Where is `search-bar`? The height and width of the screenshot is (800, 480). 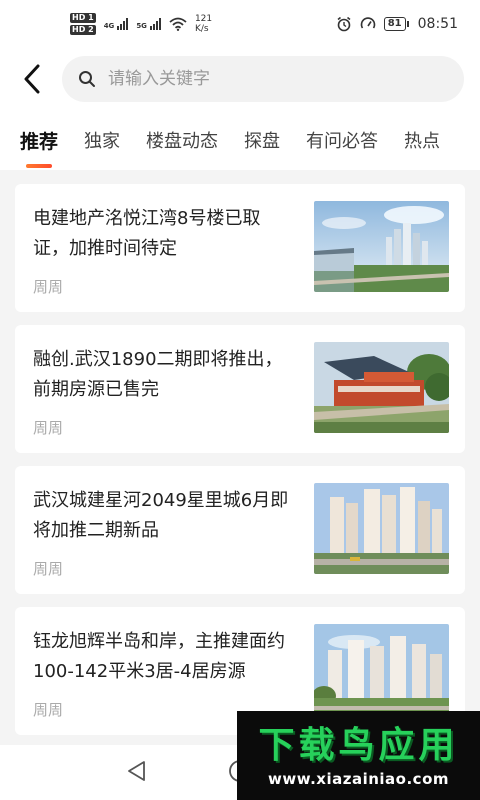
search-bar is located at coordinates (263, 79).